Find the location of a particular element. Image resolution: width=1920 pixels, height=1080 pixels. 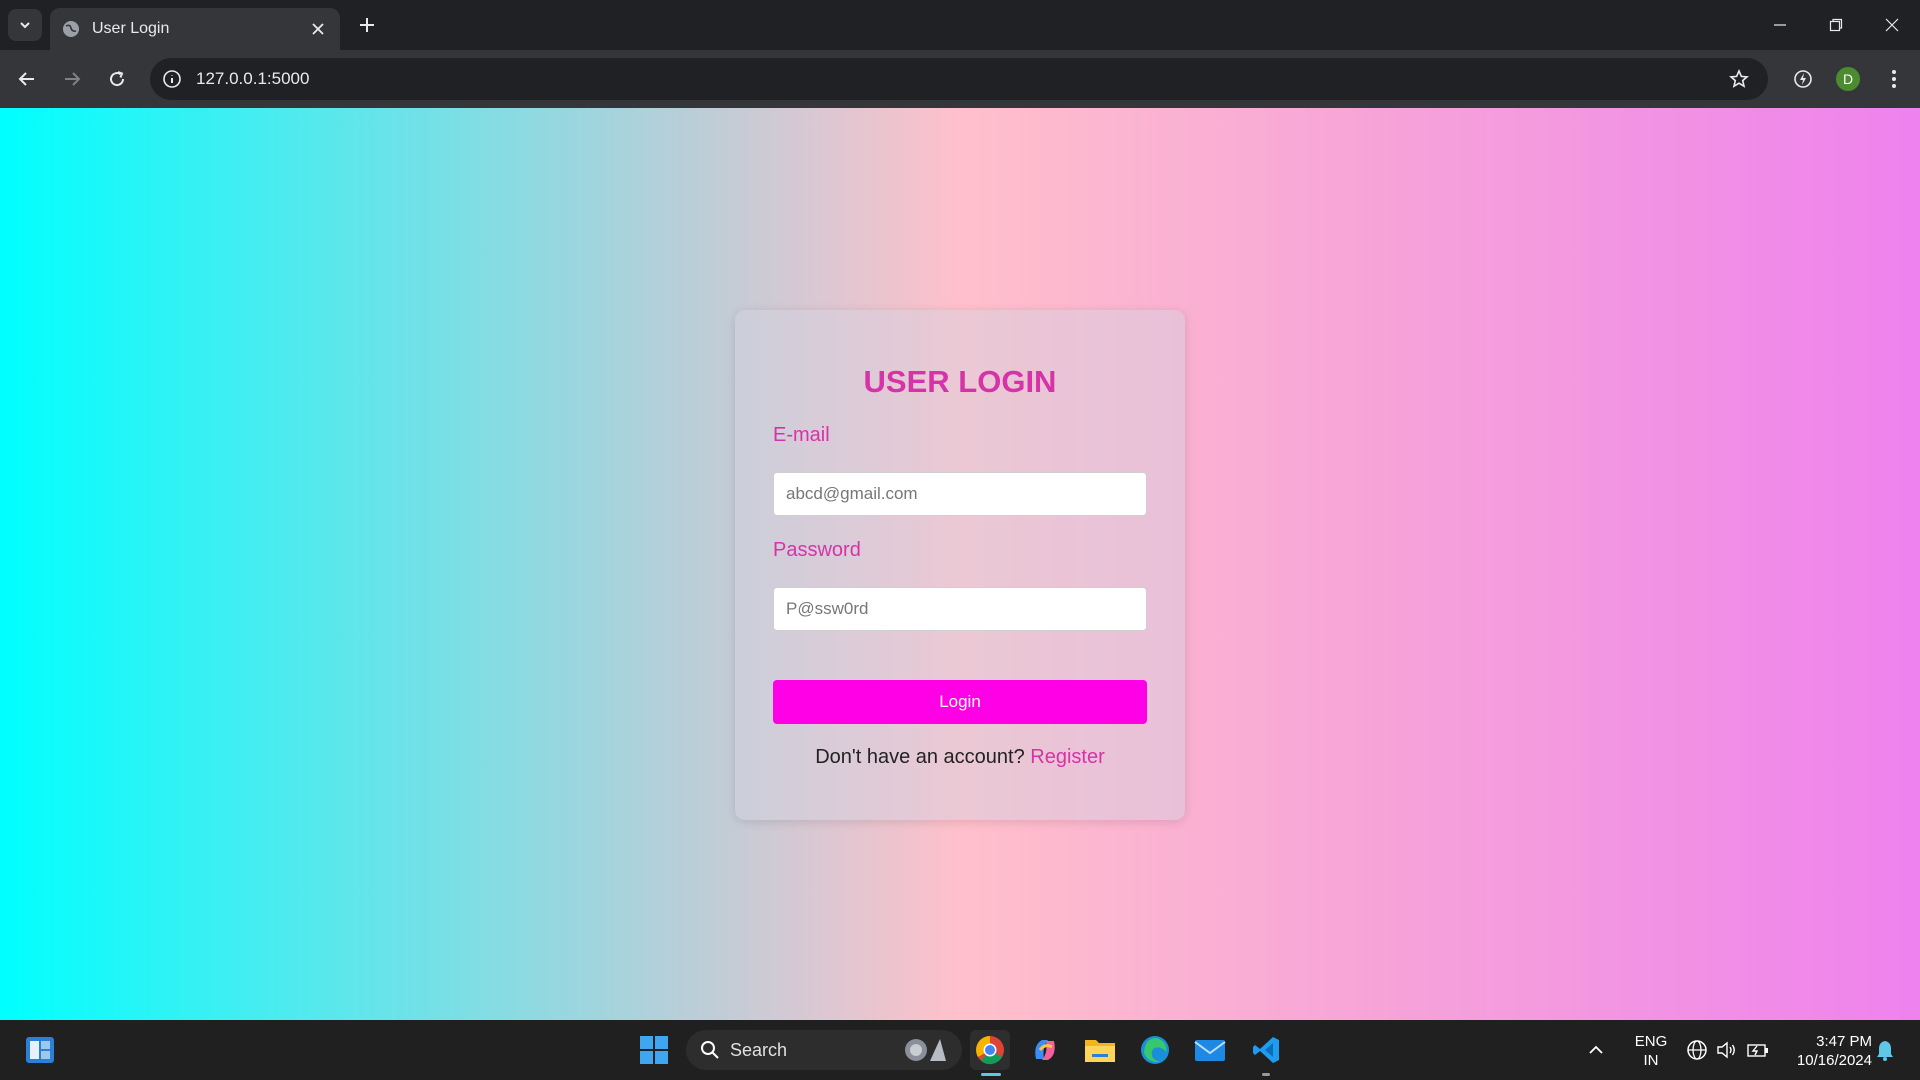

new-tab-button is located at coordinates (367, 25).